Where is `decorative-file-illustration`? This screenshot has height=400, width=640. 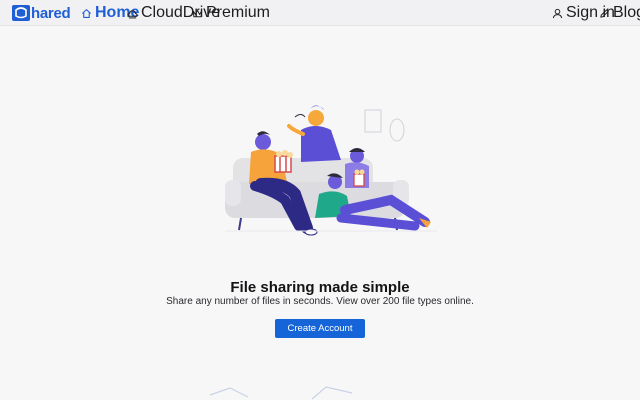 decorative-file-illustration is located at coordinates (281, 393).